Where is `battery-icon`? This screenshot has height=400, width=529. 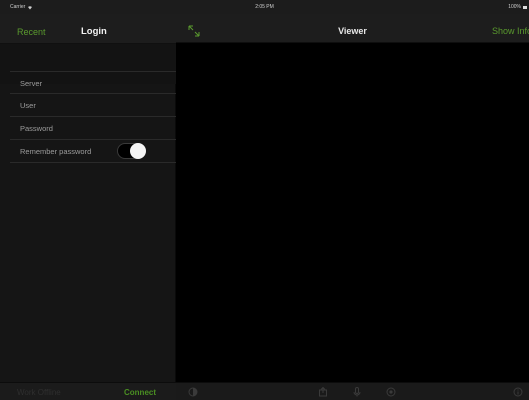
battery-icon is located at coordinates (525, 7).